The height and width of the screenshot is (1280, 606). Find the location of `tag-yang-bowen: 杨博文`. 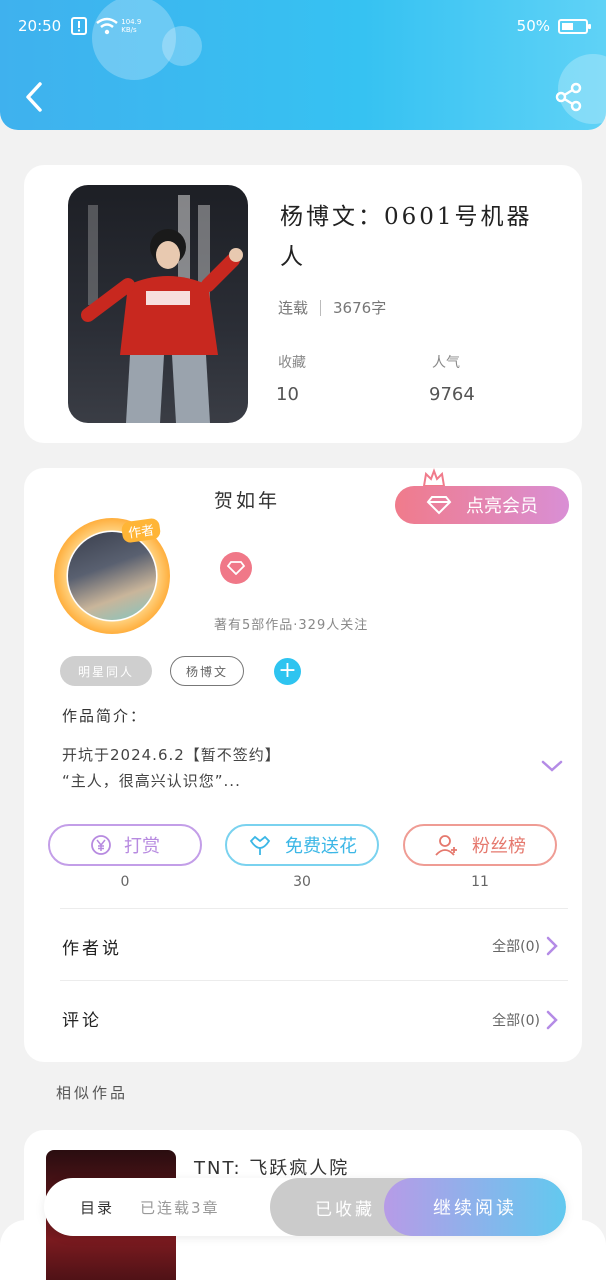

tag-yang-bowen: 杨博文 is located at coordinates (207, 671).